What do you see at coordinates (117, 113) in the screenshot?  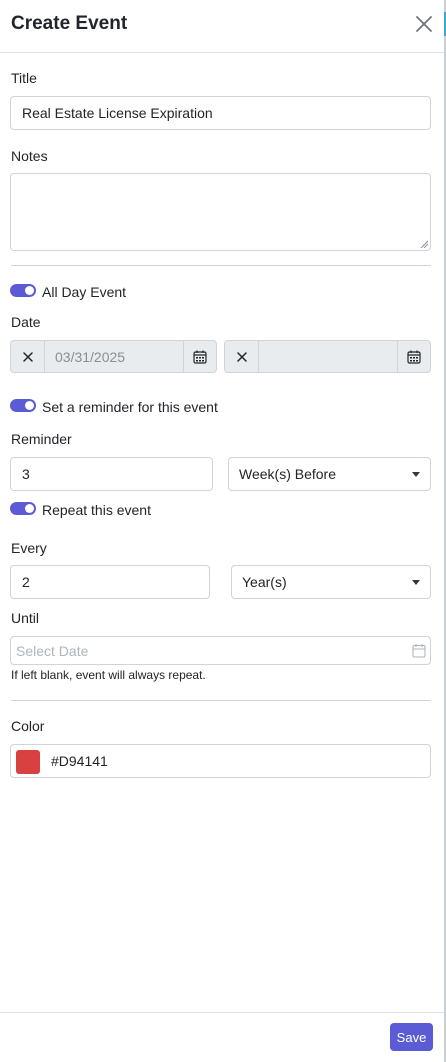 I see `title-input-value: Real Estate License Expiration` at bounding box center [117, 113].